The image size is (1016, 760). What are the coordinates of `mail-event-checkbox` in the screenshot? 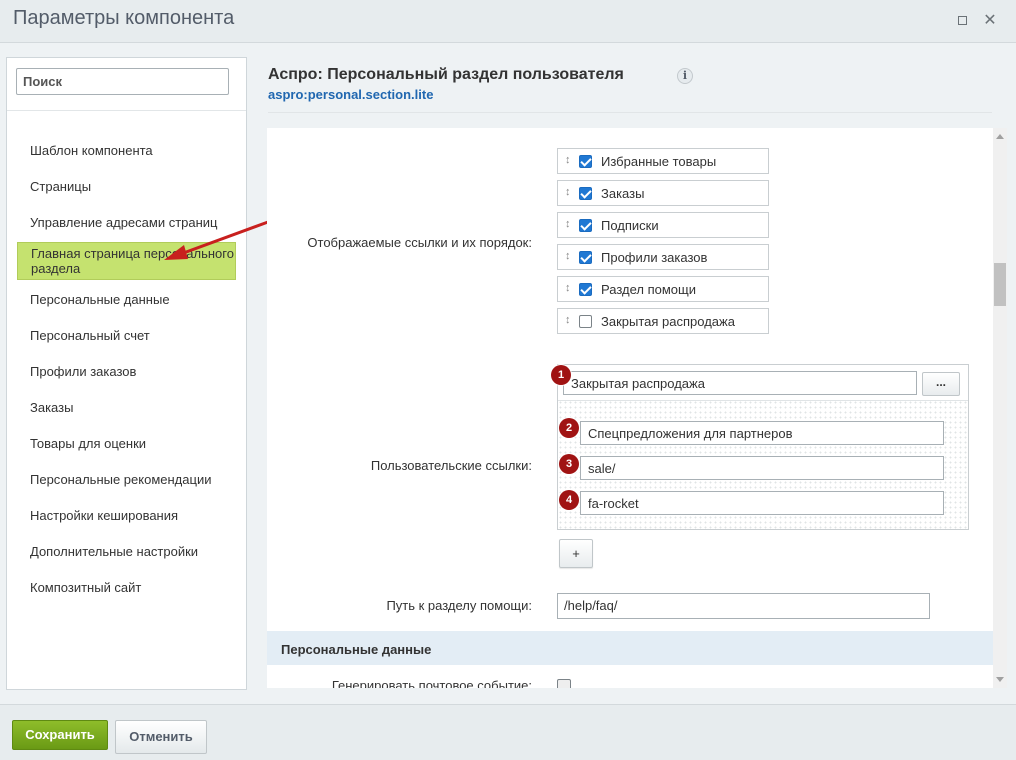 It's located at (564, 683).